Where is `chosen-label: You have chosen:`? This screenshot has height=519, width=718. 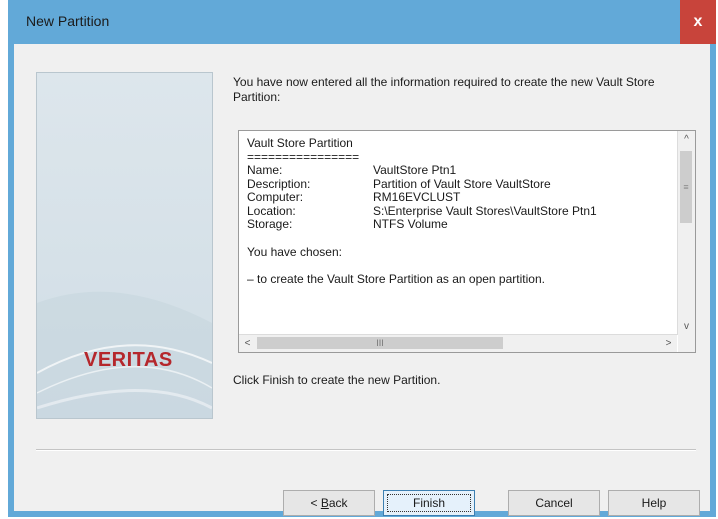 chosen-label: You have chosen: is located at coordinates (294, 251).